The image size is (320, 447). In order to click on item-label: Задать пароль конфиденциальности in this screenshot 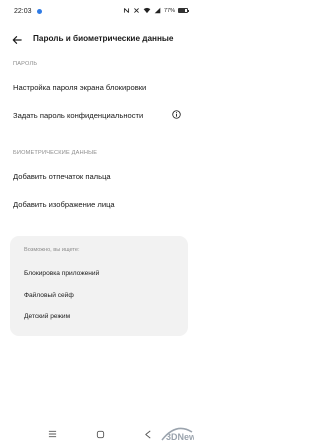, I will do `click(78, 115)`.